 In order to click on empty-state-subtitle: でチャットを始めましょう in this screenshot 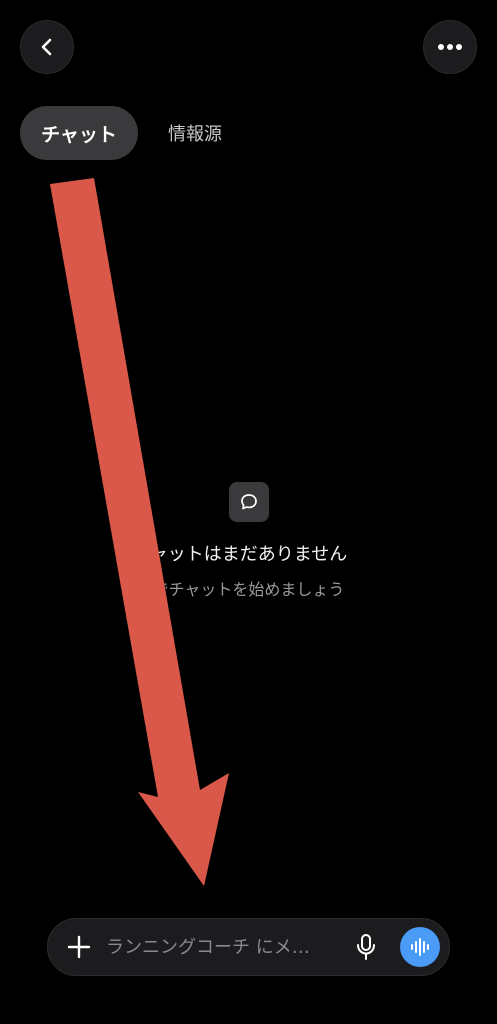, I will do `click(248, 589)`.